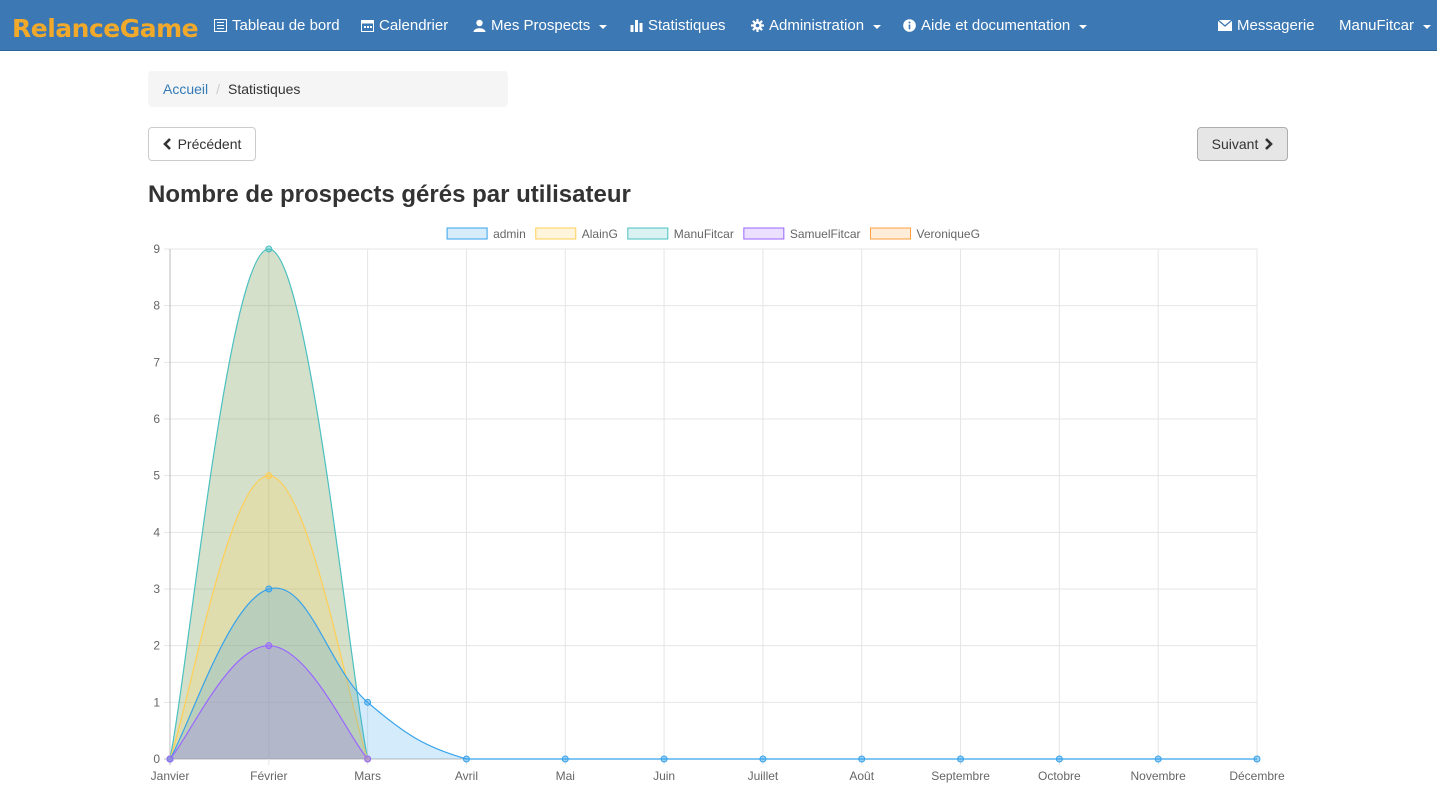 The height and width of the screenshot is (800, 1437). Describe the element at coordinates (1059, 776) in the screenshot. I see `x-tick-label: Octobre` at that location.